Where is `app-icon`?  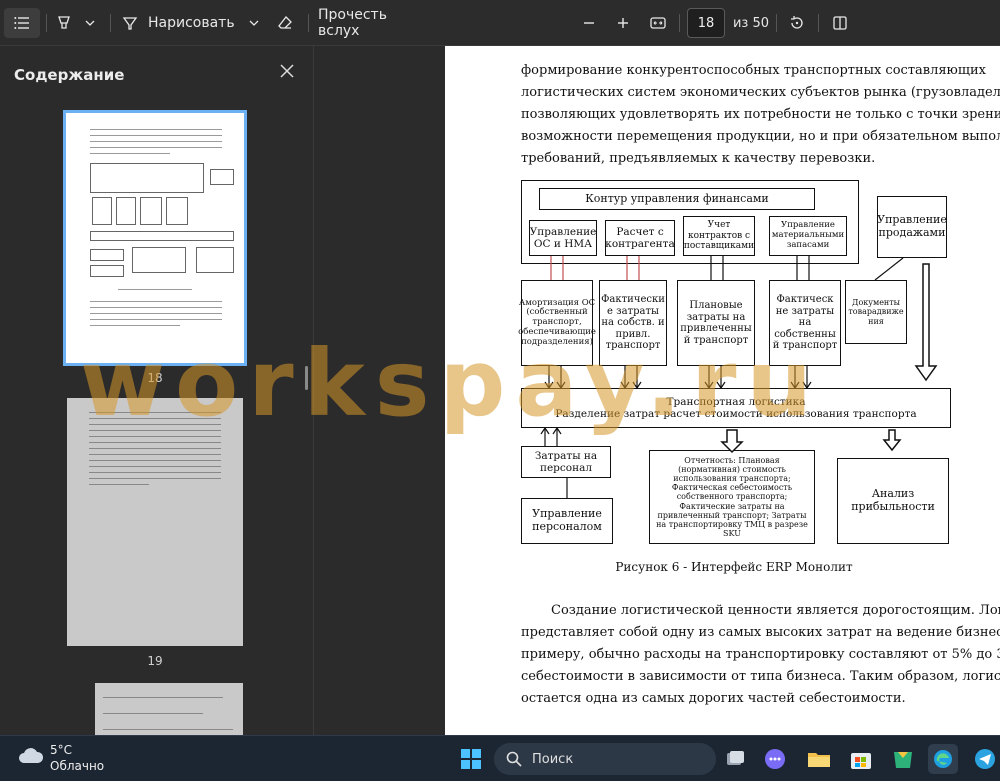
app-icon is located at coordinates (903, 760).